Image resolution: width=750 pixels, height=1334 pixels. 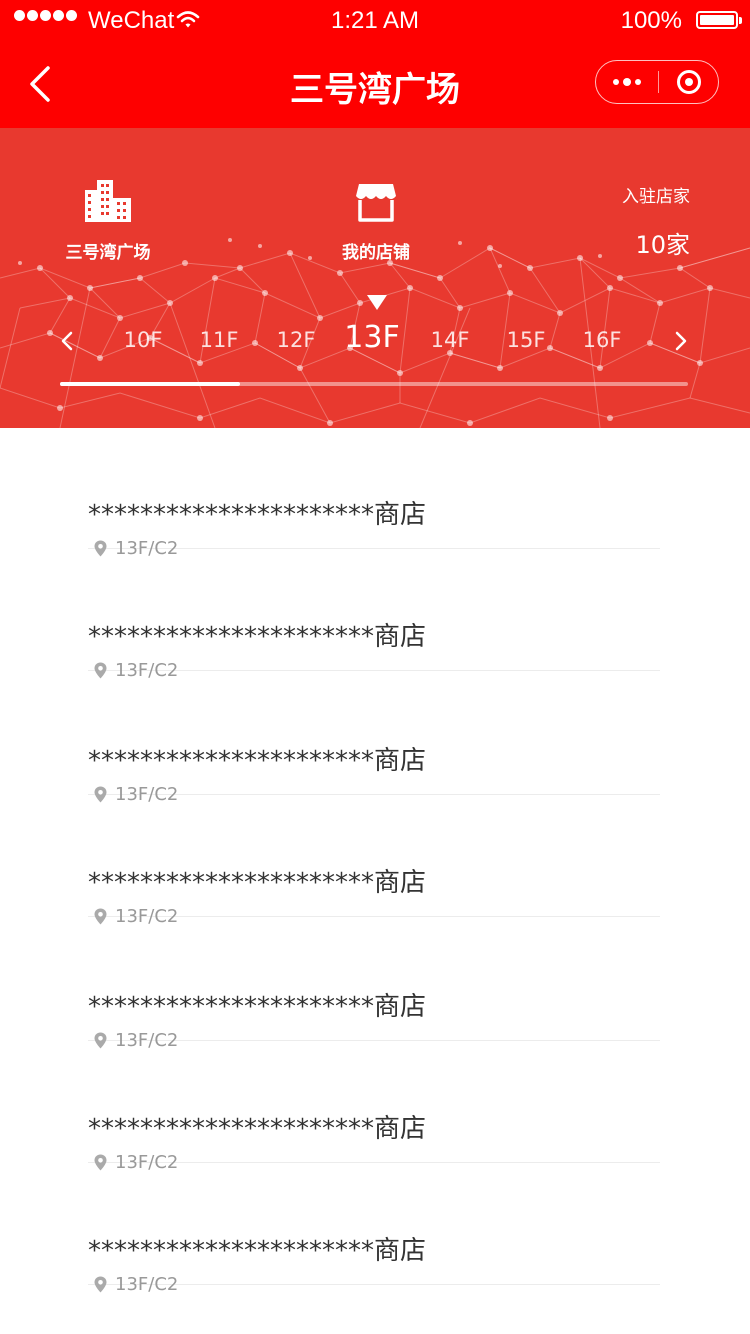 I want to click on floor-scroll-thumb, so click(x=150, y=384).